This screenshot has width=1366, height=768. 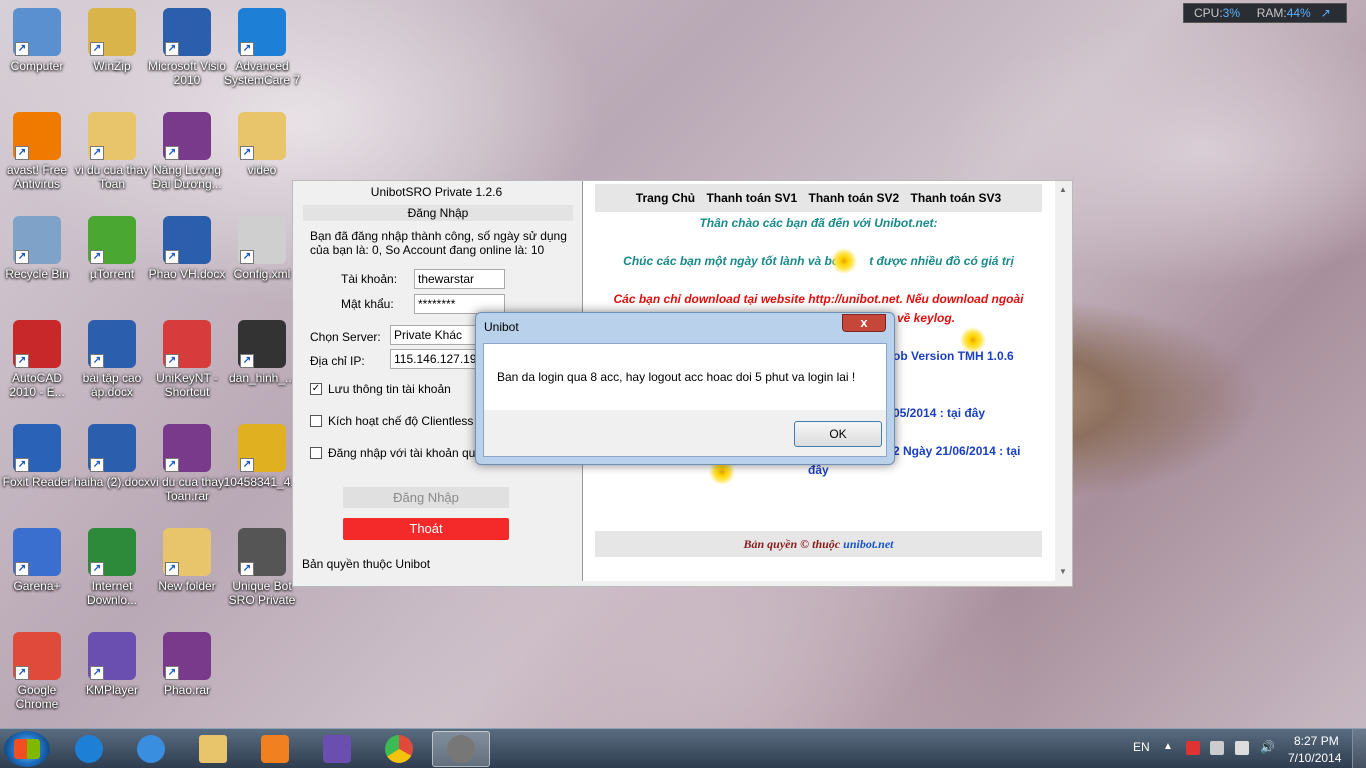 What do you see at coordinates (1314, 758) in the screenshot?
I see `clock-date: 7/10/2014` at bounding box center [1314, 758].